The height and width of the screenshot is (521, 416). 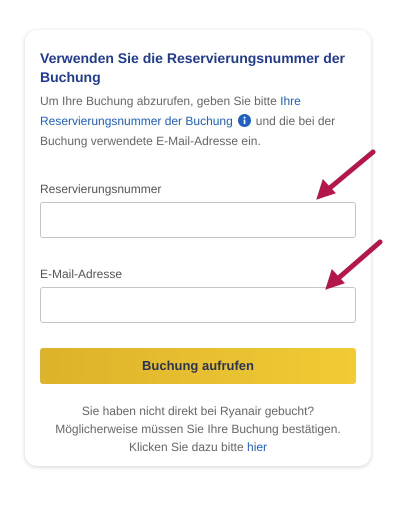 What do you see at coordinates (198, 220) in the screenshot?
I see `reservation-number-field` at bounding box center [198, 220].